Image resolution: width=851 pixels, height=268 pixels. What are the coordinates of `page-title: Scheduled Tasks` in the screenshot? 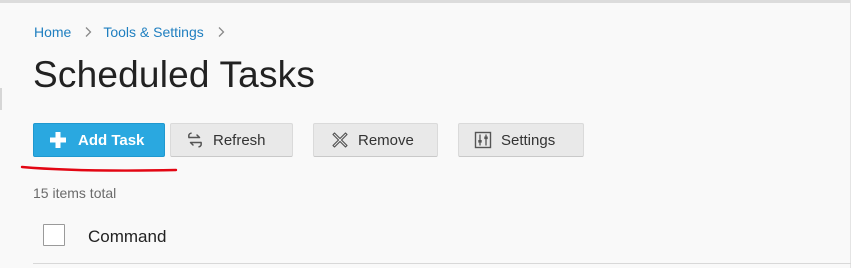 It's located at (174, 74).